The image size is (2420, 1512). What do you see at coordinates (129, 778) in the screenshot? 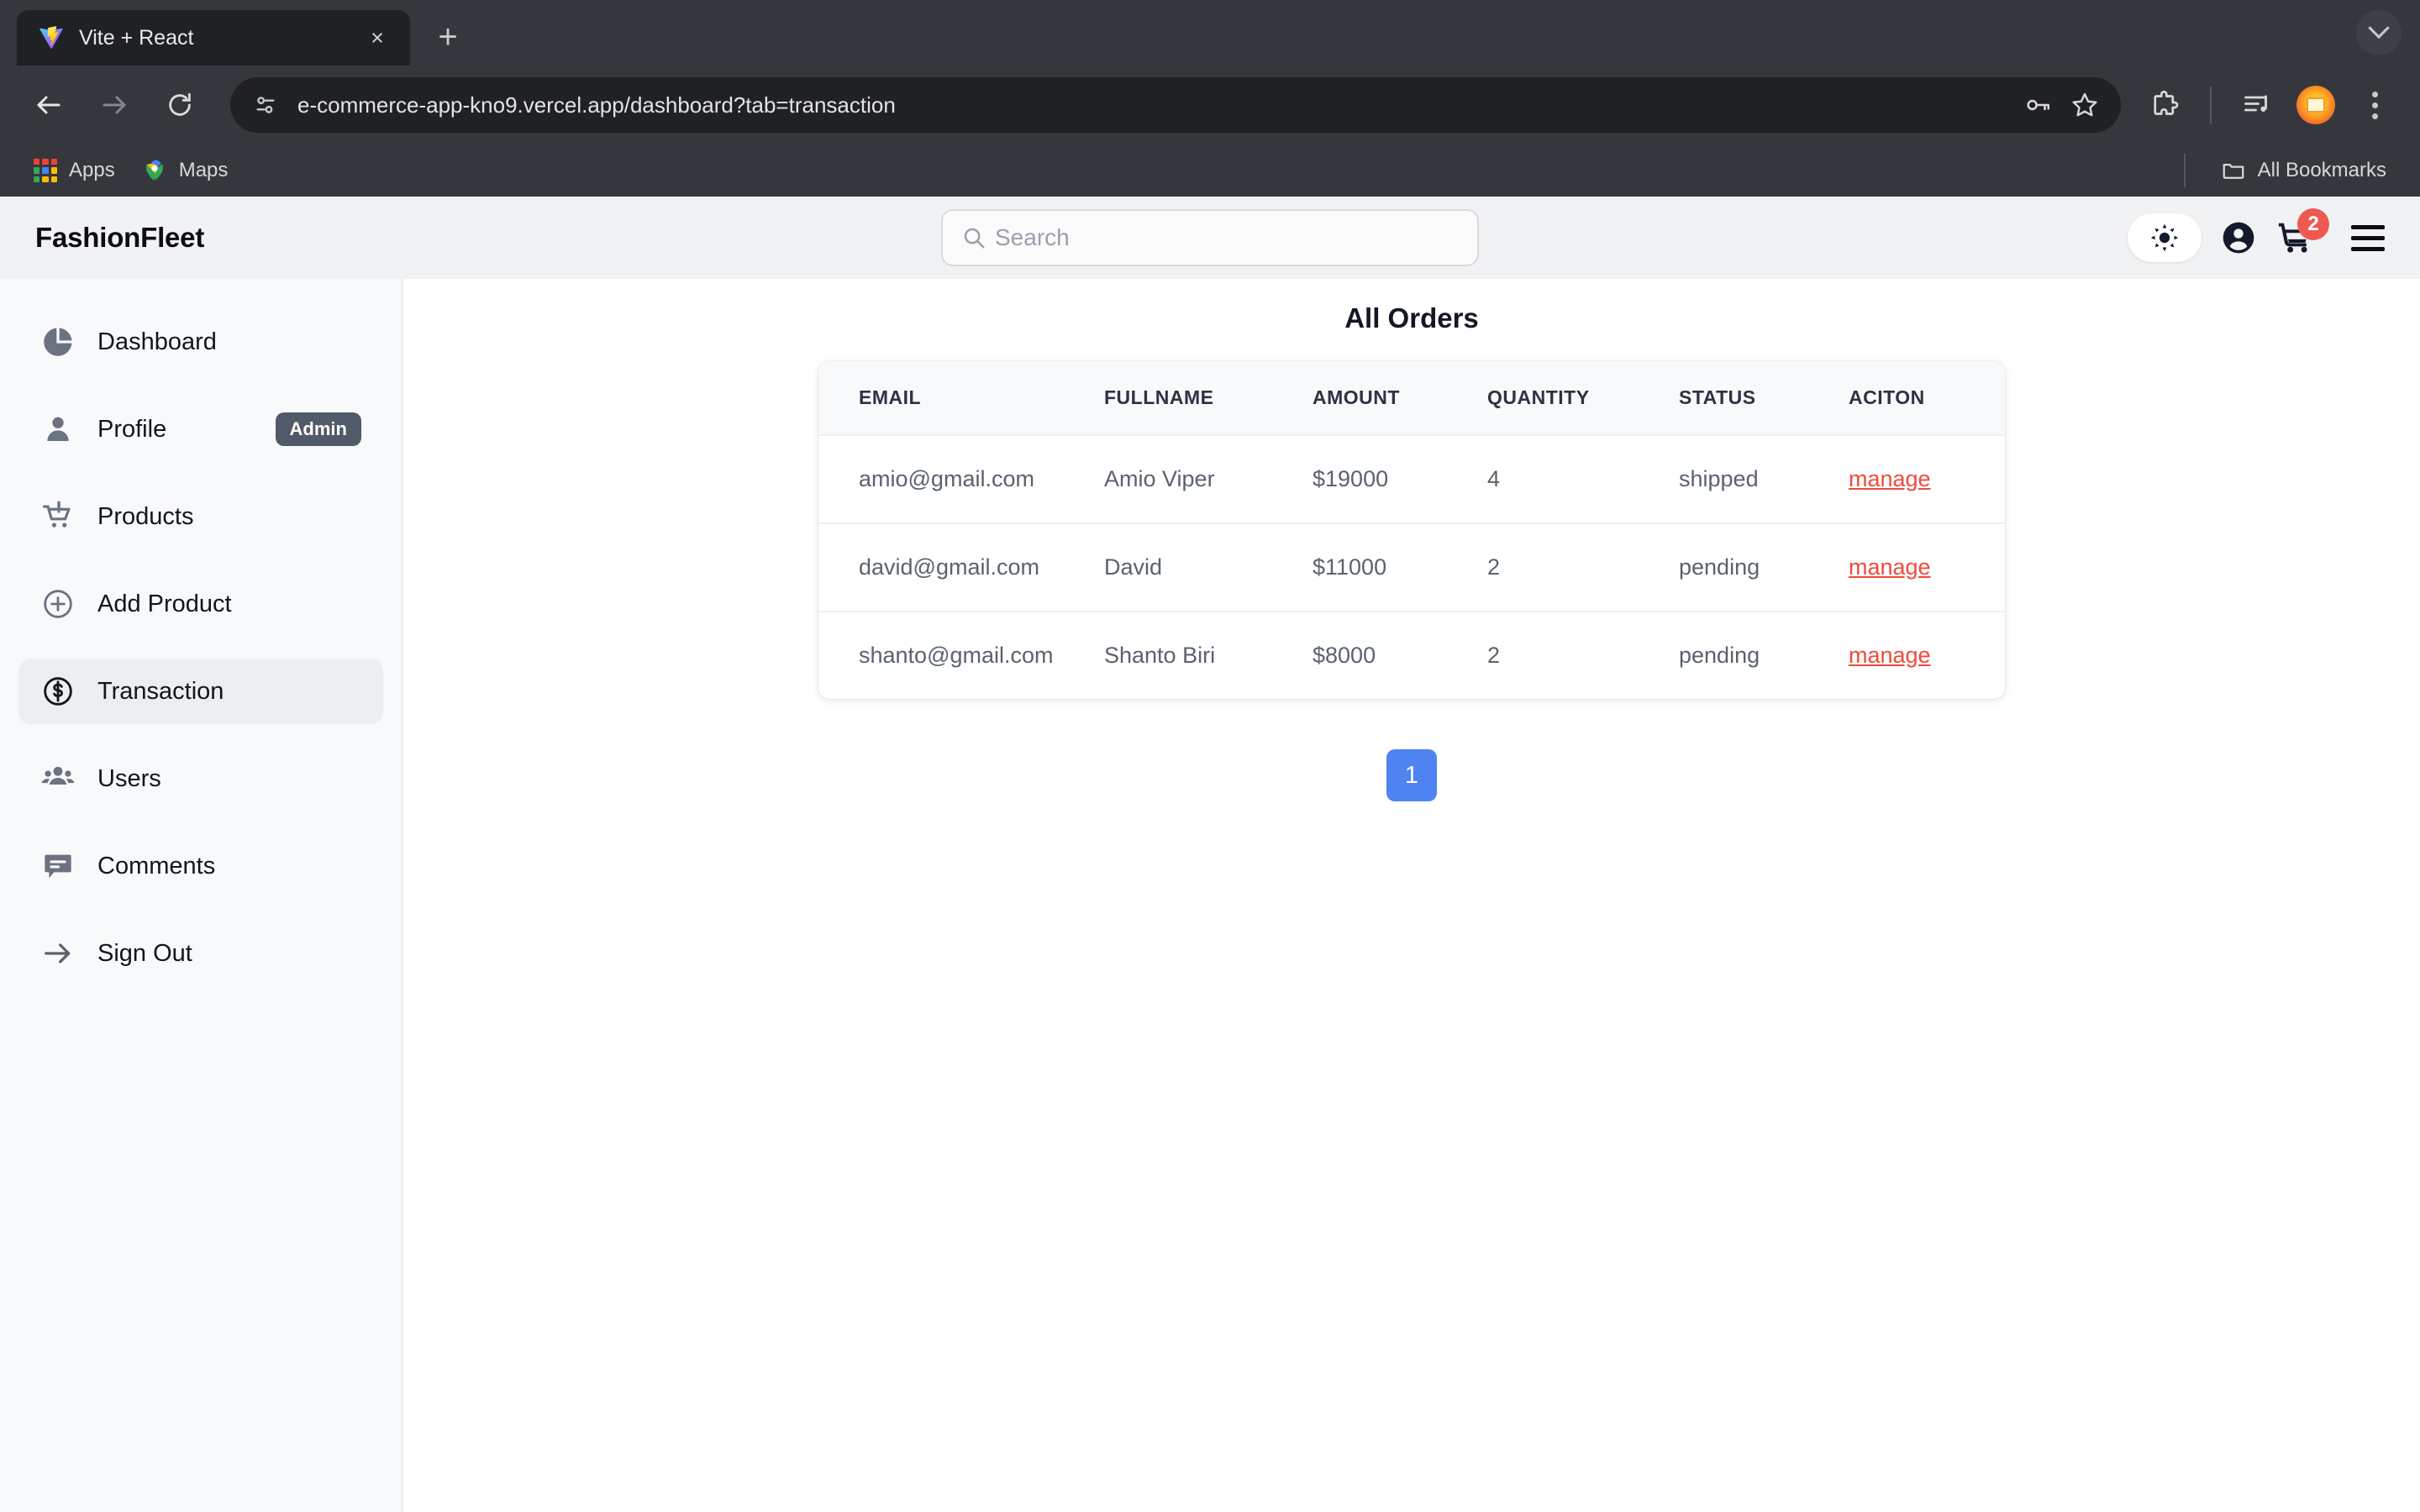
I see `sidebar-item-label: Users` at bounding box center [129, 778].